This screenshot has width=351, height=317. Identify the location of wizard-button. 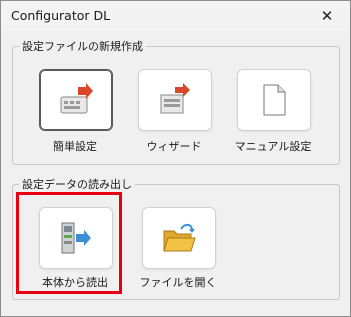
(175, 100).